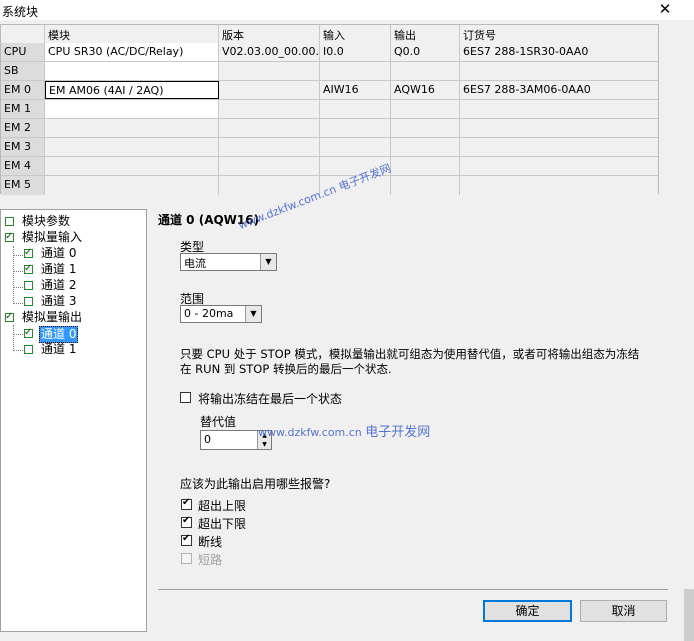 The height and width of the screenshot is (641, 694). What do you see at coordinates (207, 439) in the screenshot?
I see `substitute-value: 0` at bounding box center [207, 439].